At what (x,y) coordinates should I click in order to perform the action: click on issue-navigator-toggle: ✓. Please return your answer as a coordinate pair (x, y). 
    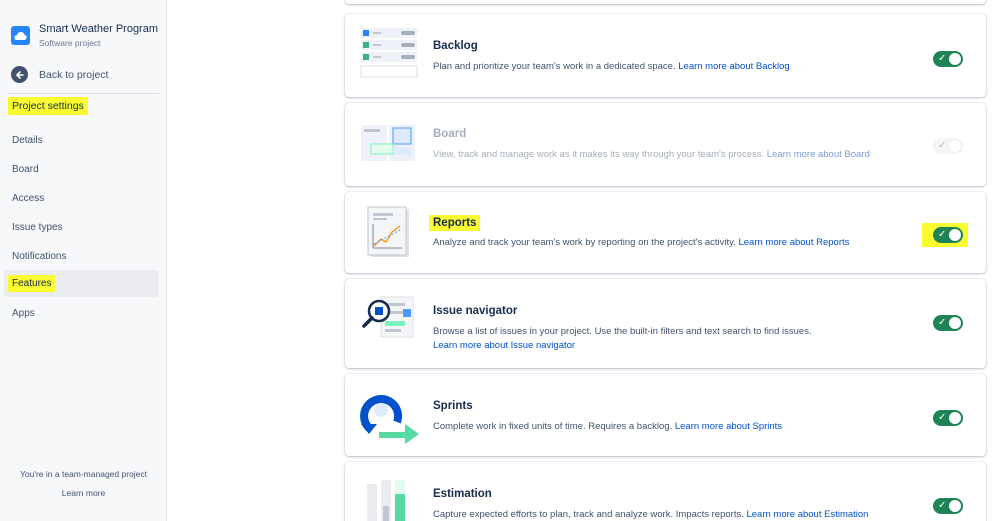
    Looking at the image, I should click on (948, 323).